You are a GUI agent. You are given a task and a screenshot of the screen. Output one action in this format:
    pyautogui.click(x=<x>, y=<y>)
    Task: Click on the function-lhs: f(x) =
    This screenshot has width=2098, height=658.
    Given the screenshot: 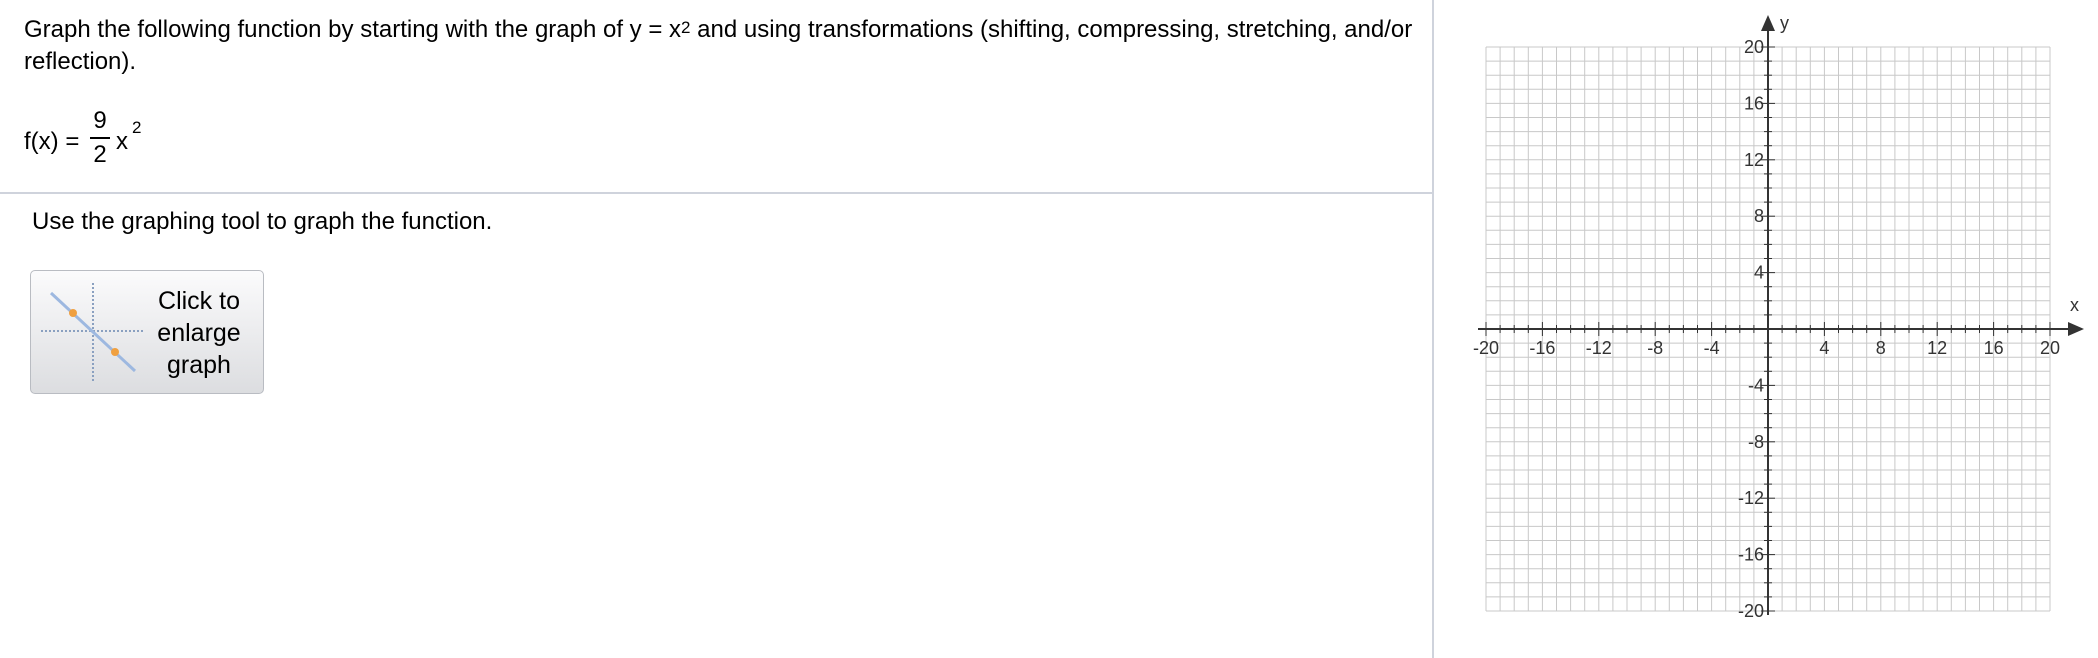 What is the action you would take?
    pyautogui.click(x=52, y=141)
    